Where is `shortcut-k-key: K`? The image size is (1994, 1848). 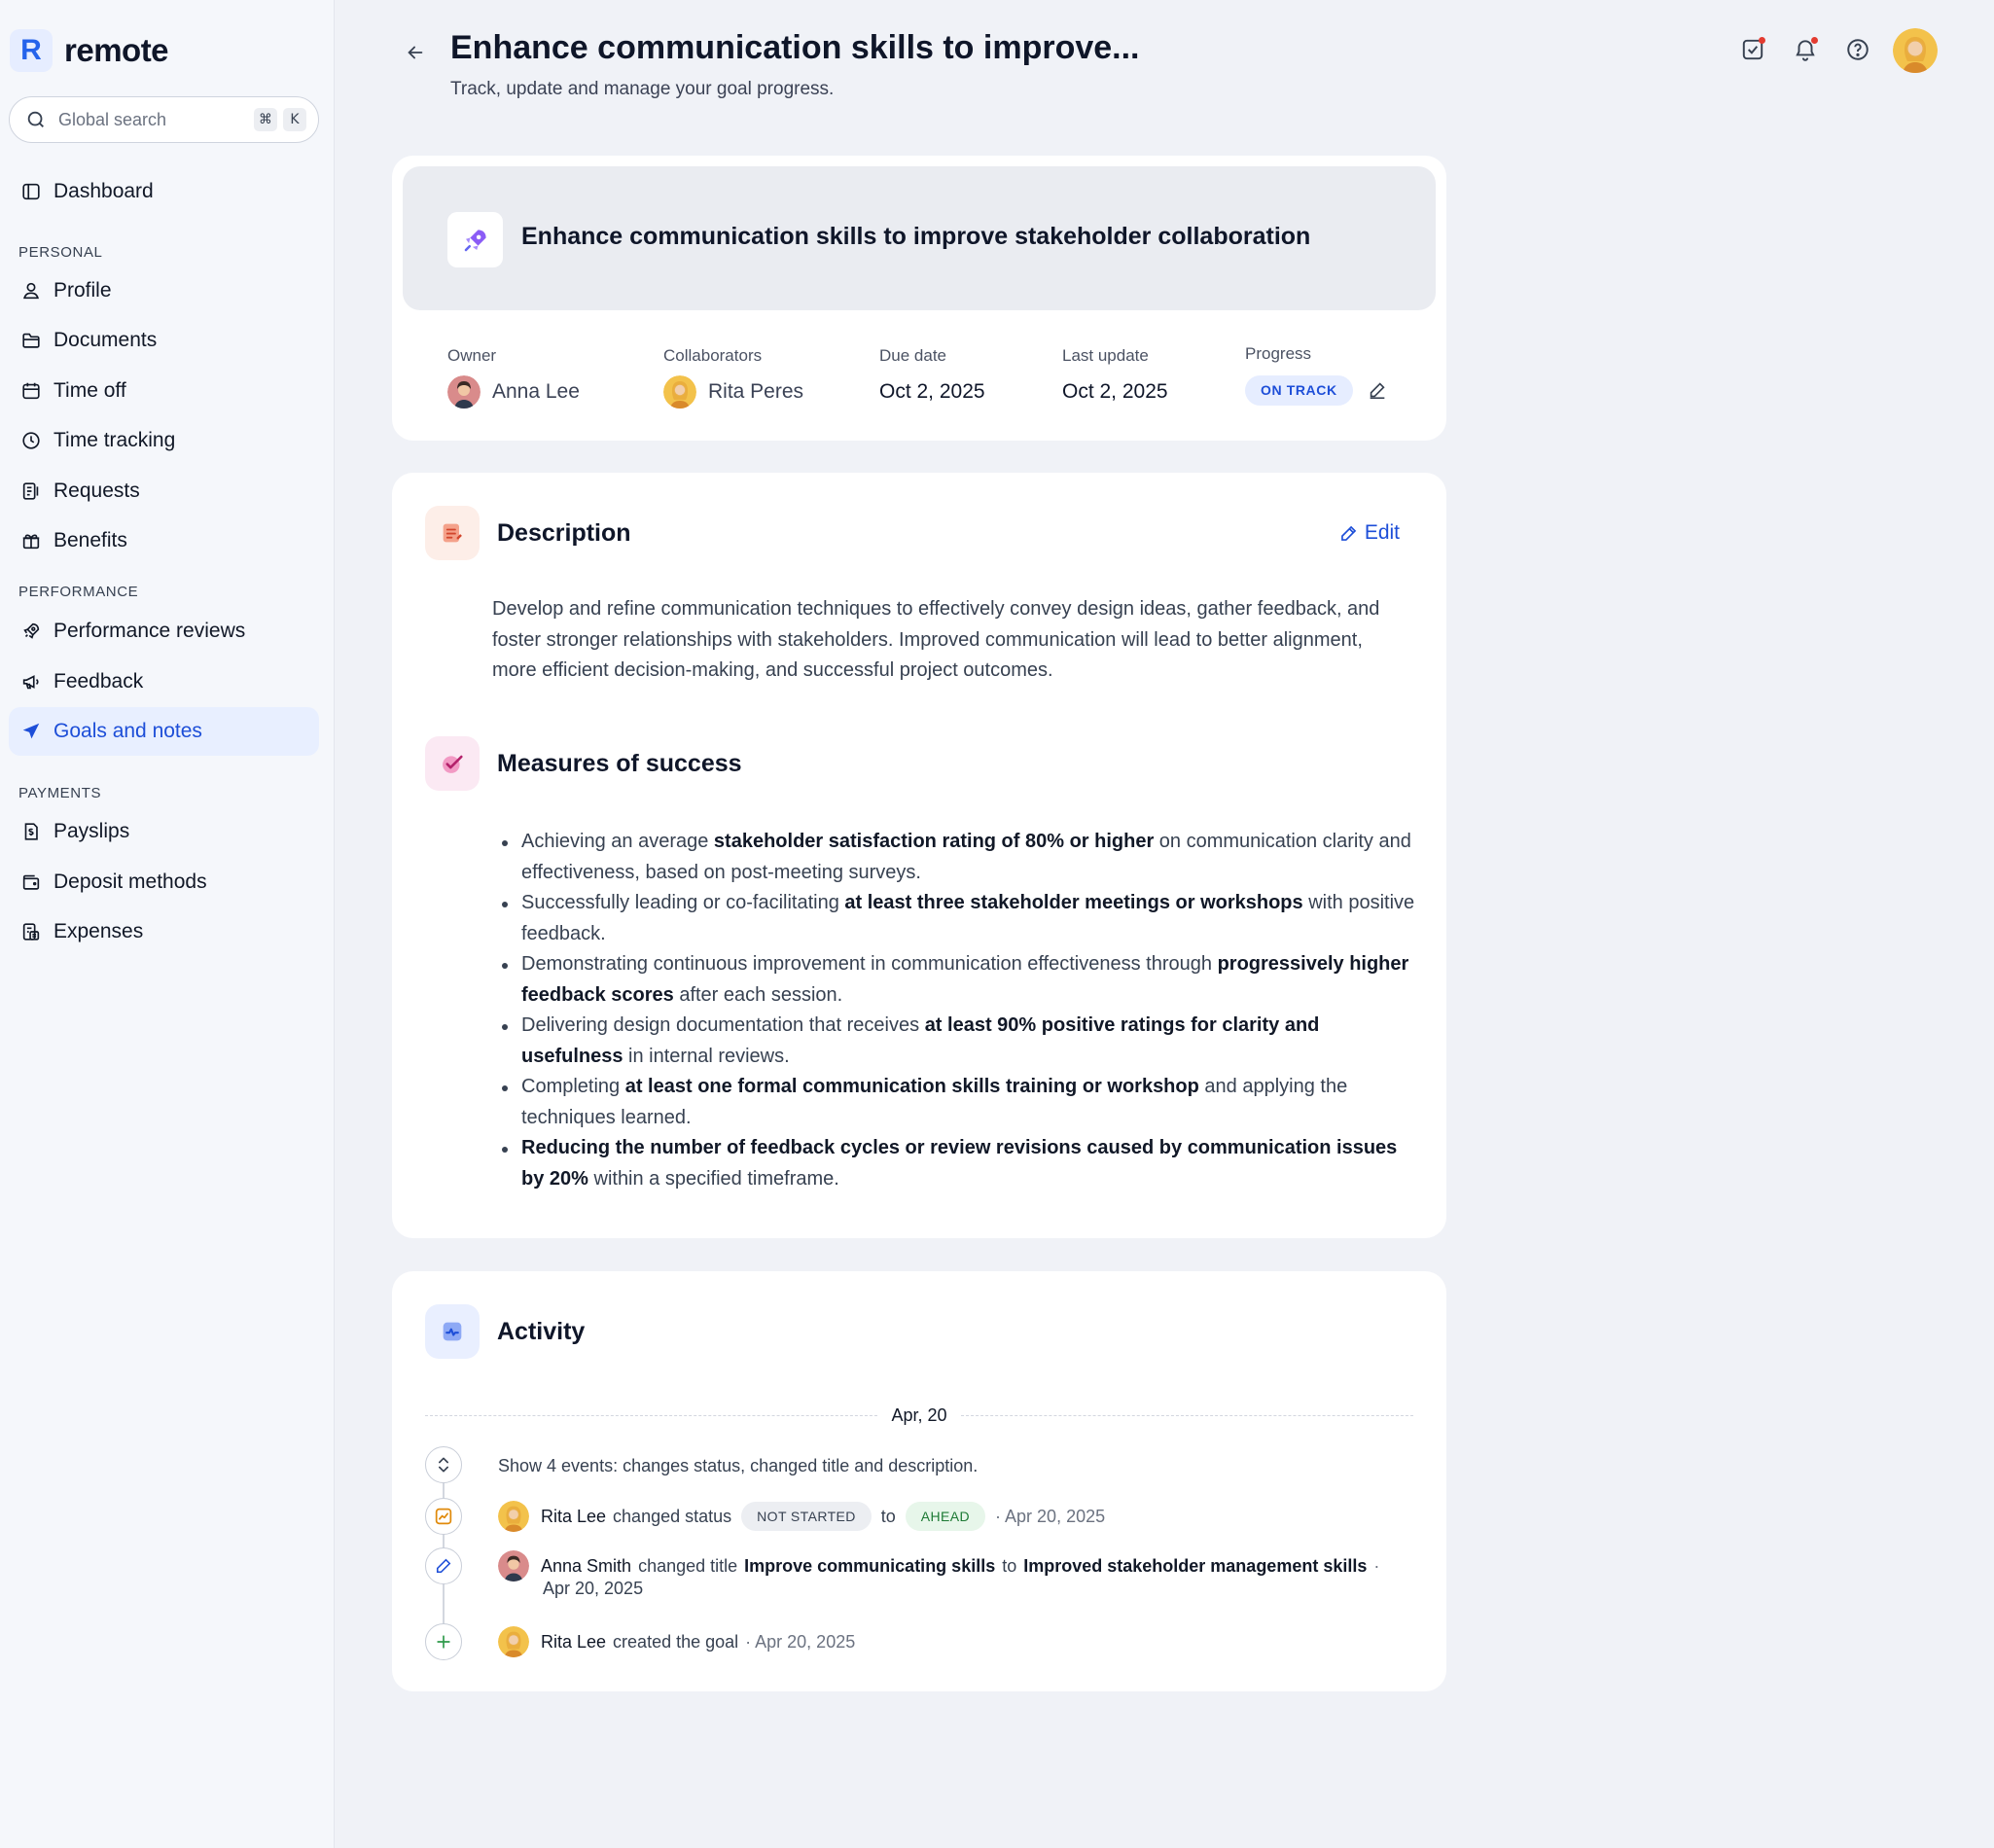
shortcut-k-key: K is located at coordinates (294, 119).